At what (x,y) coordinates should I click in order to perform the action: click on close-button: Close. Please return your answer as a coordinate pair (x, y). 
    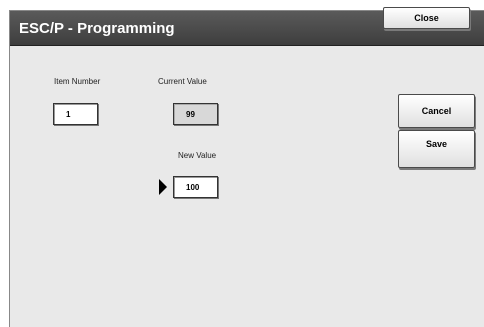
    Looking at the image, I should click on (426, 18).